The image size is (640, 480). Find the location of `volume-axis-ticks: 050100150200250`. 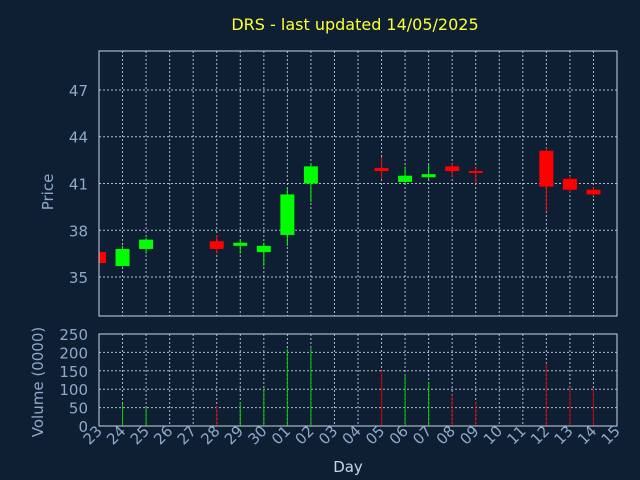

volume-axis-ticks: 050100150200250 is located at coordinates (73, 381).